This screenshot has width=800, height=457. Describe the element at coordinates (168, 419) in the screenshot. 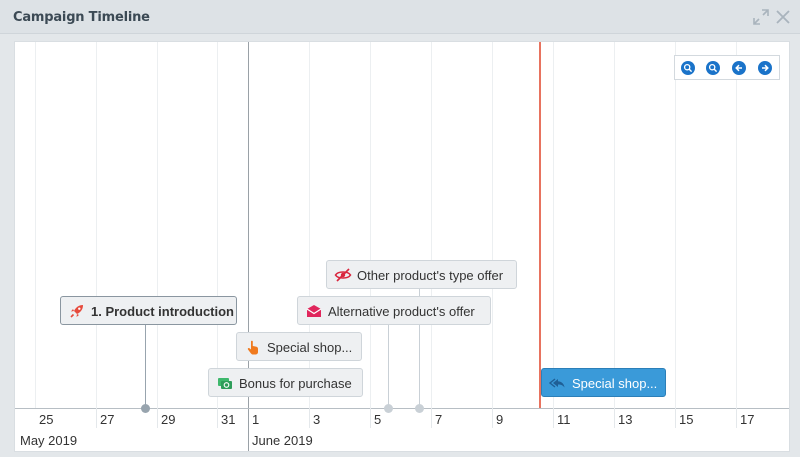

I see `tick-label: 29` at that location.